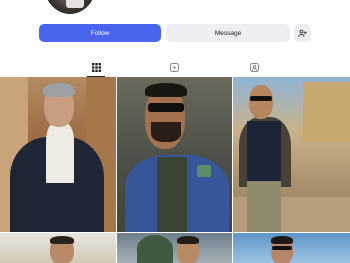 The width and height of the screenshot is (350, 263). I want to click on person-plus-icon, so click(302, 33).